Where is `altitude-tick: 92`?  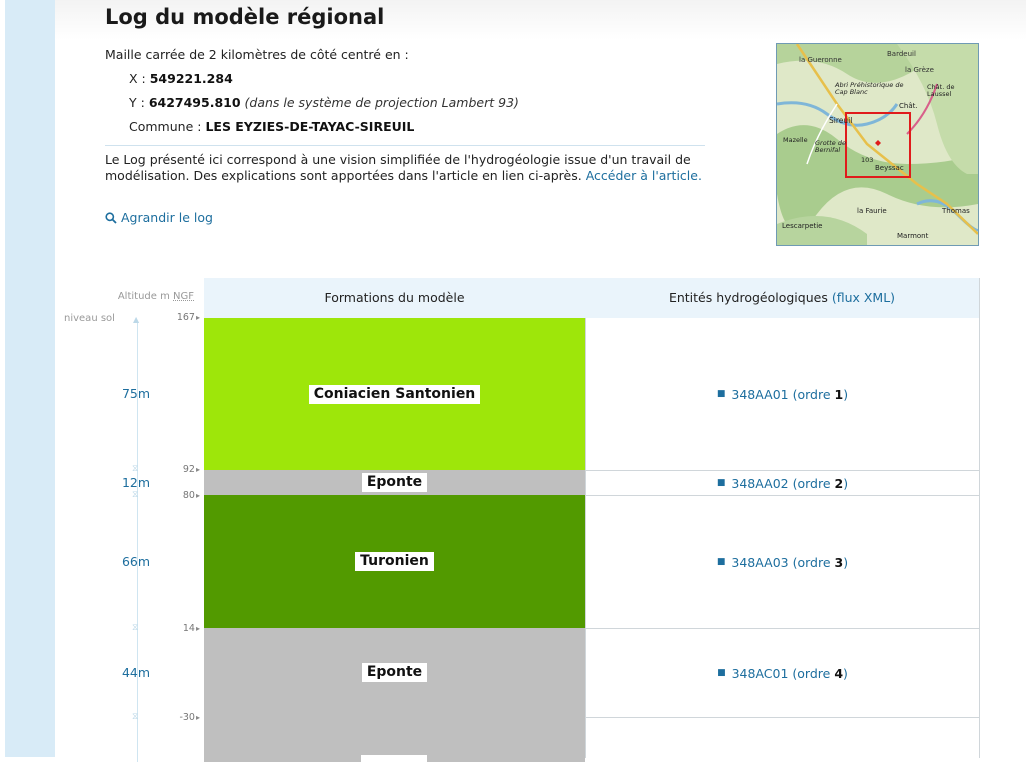
altitude-tick: 92 is located at coordinates (180, 469).